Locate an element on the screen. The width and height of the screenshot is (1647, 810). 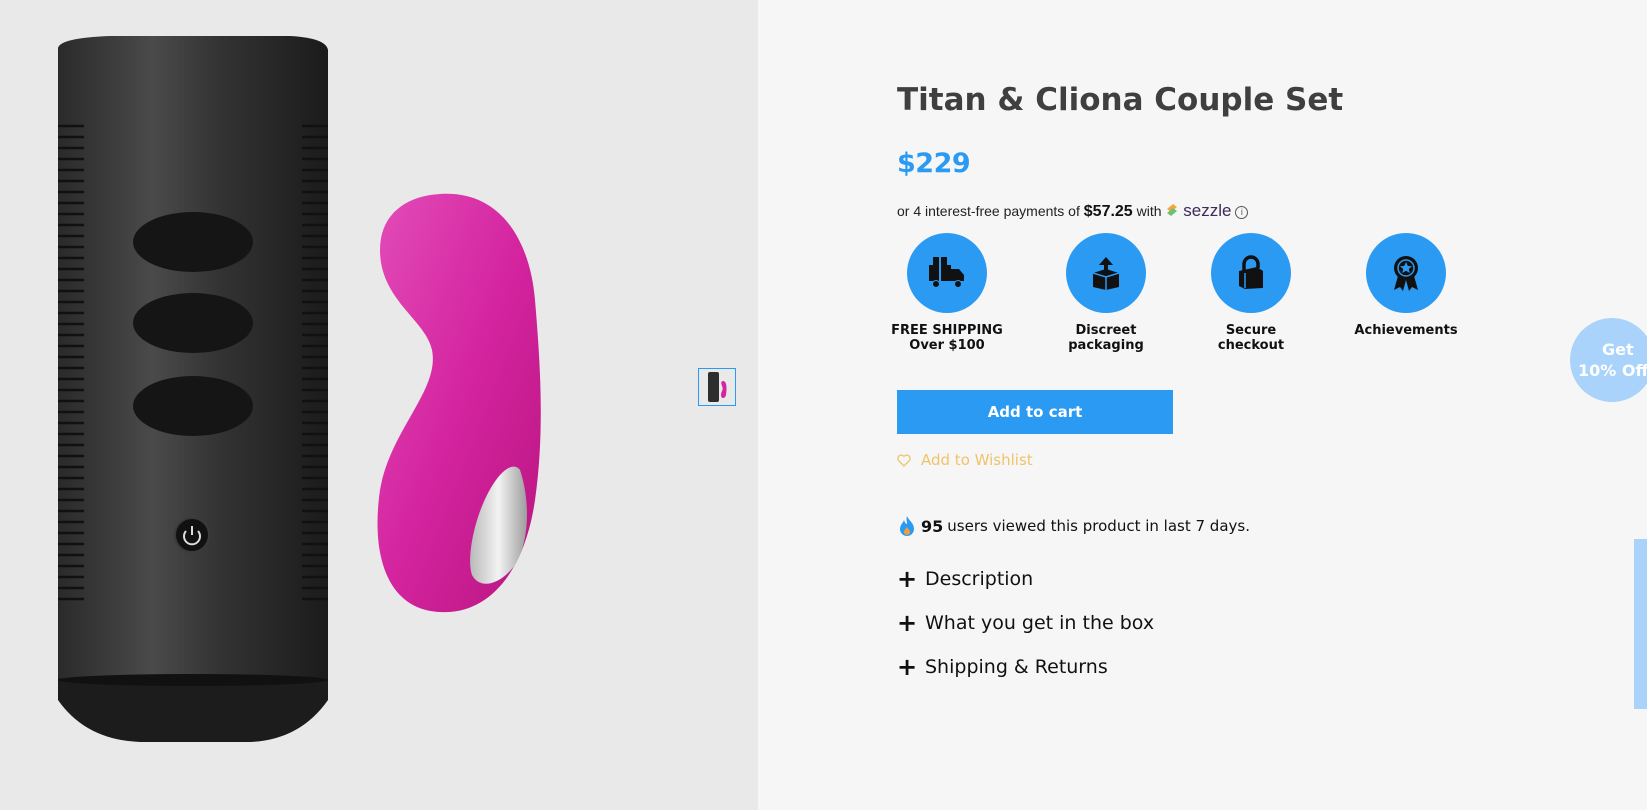
award-badge-icon is located at coordinates (1406, 273).